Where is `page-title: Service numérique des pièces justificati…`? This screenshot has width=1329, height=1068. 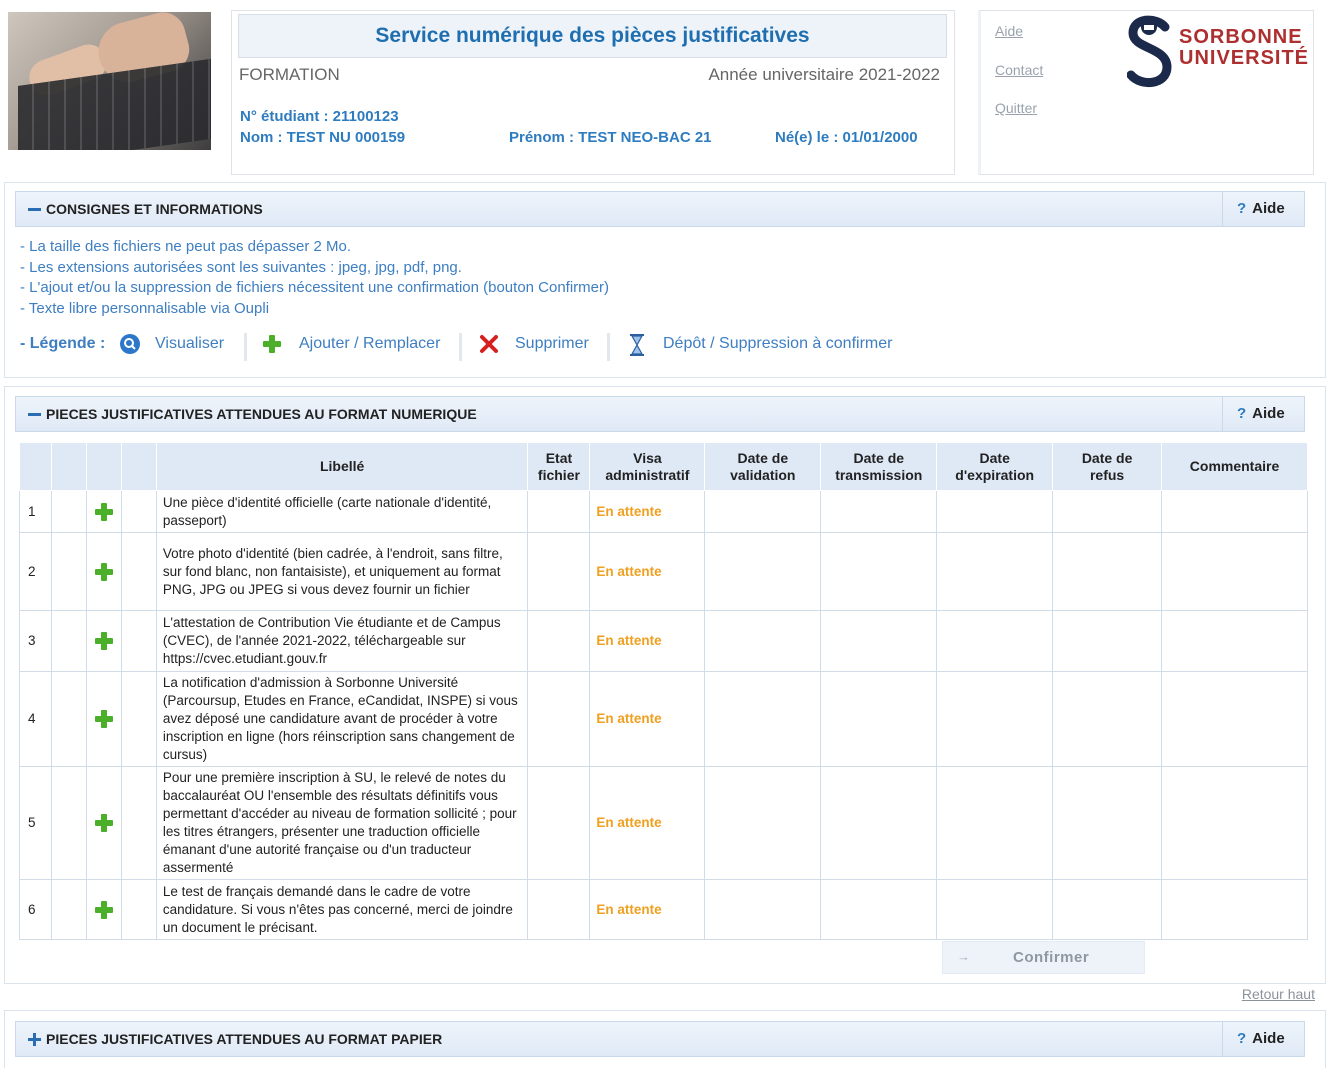
page-title: Service numérique des pièces justificati… is located at coordinates (592, 36).